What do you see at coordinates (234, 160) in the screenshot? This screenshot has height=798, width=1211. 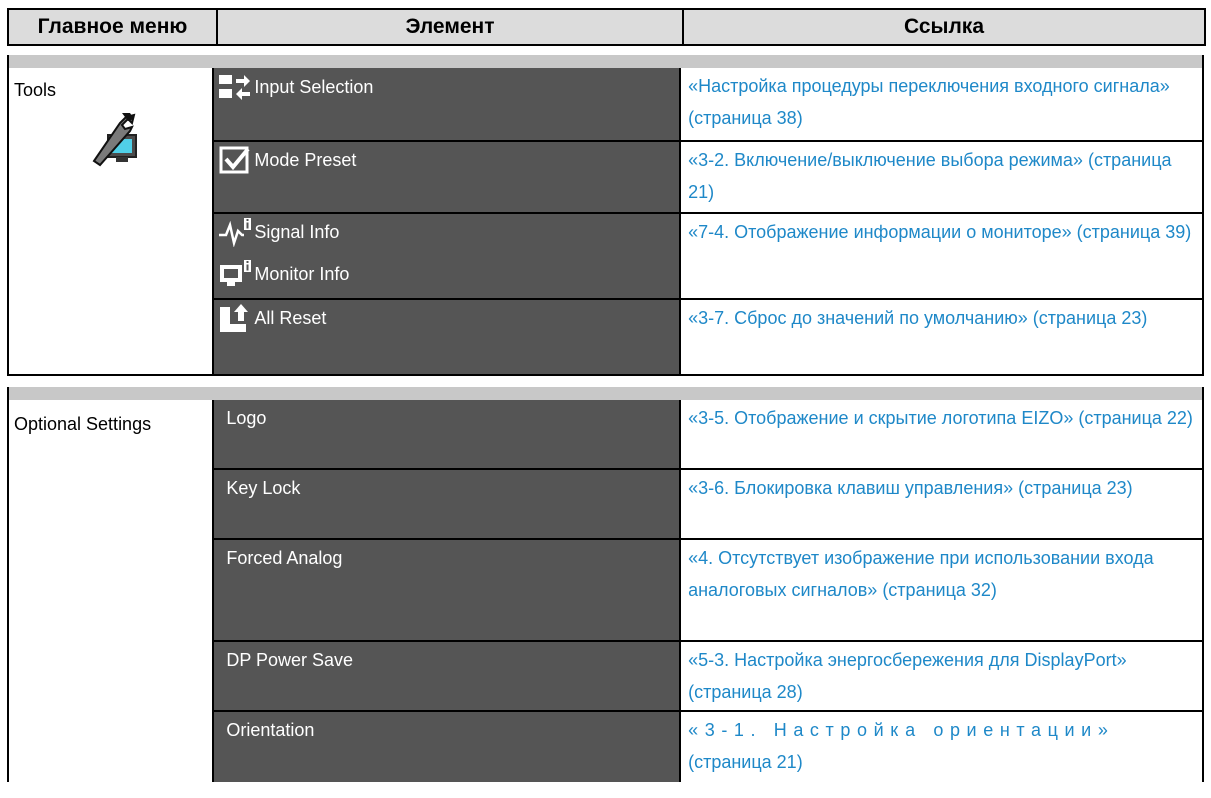 I see `checkbox-icon` at bounding box center [234, 160].